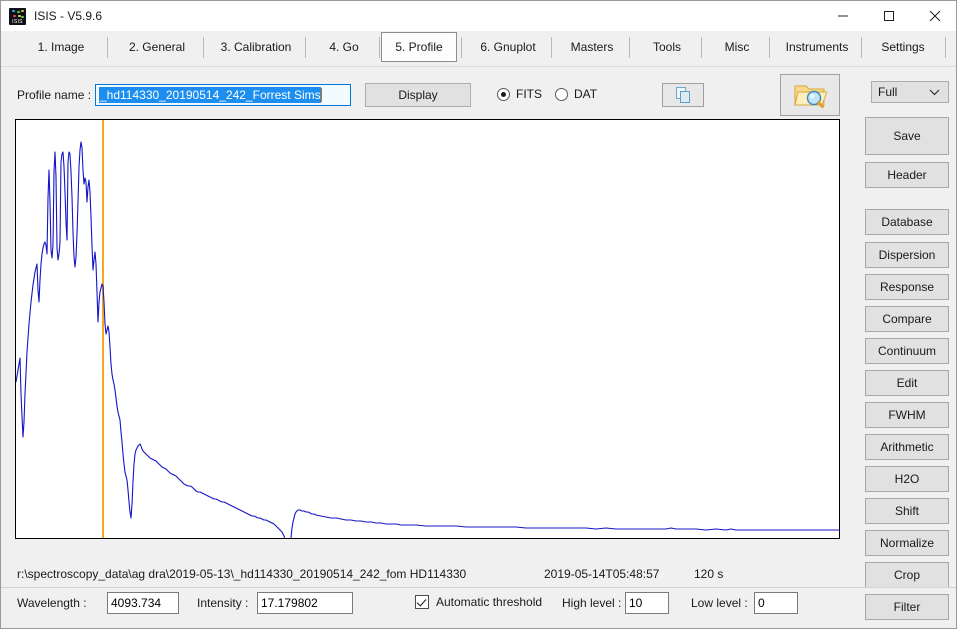 The image size is (957, 629). I want to click on range-select: Full, so click(910, 92).